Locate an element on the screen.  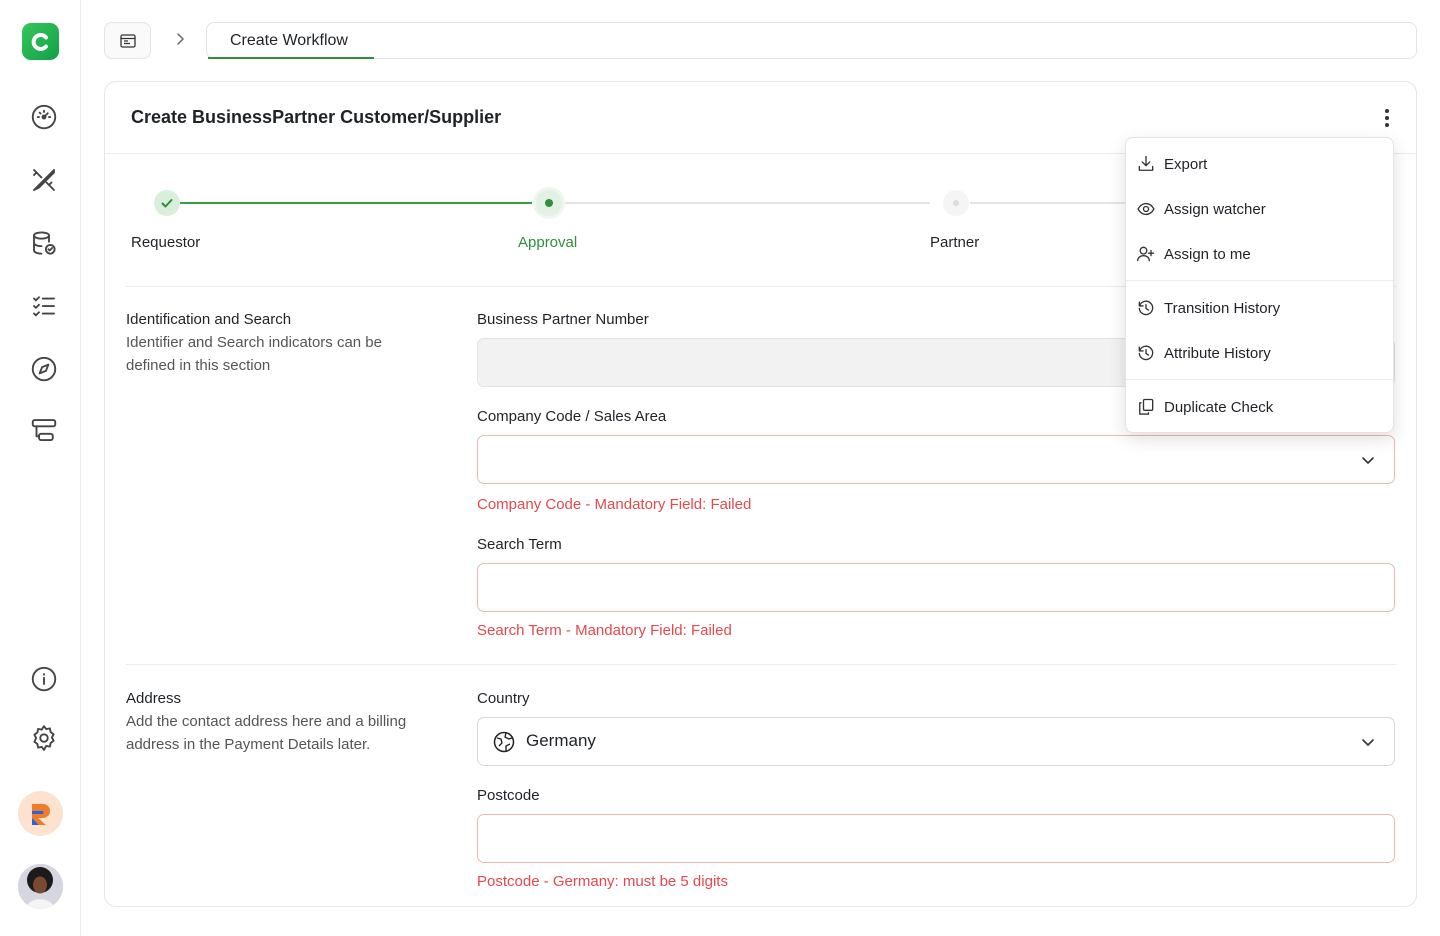
identification-section-title: Identification and Search is located at coordinates (209, 319).